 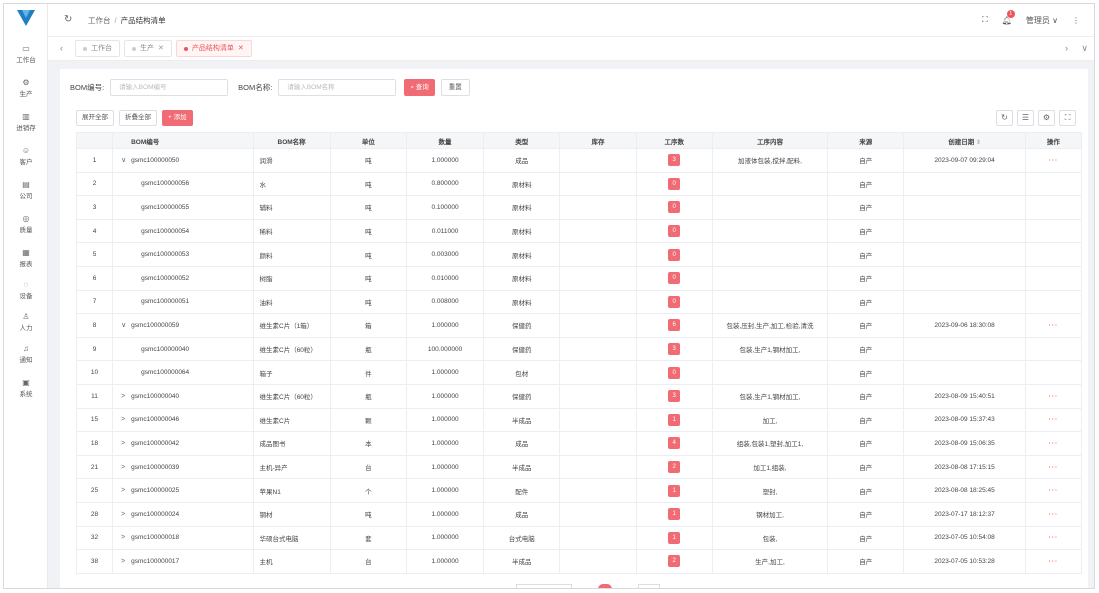 What do you see at coordinates (26, 54) in the screenshot?
I see `sidebar-item: ▭ 工作台` at bounding box center [26, 54].